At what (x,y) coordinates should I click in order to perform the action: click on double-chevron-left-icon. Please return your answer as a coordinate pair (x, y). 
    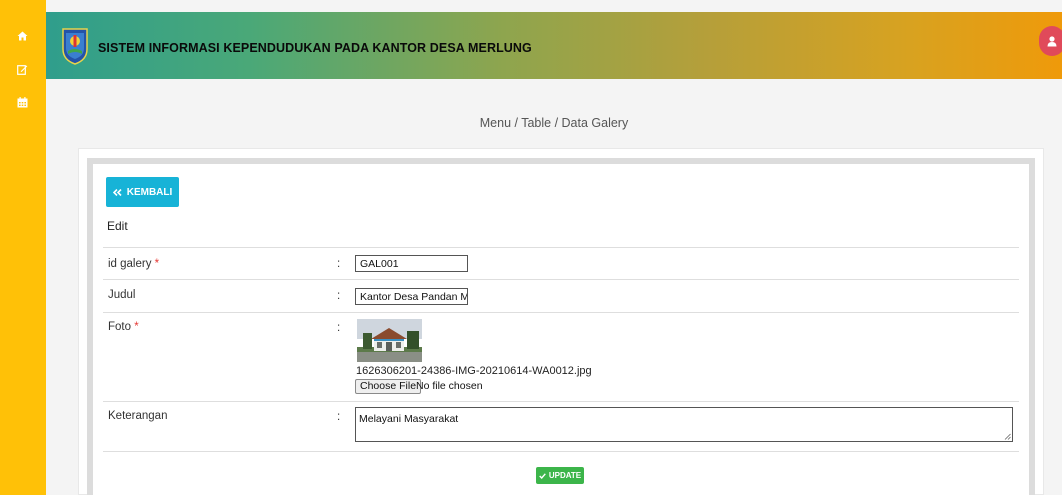
    Looking at the image, I should click on (117, 192).